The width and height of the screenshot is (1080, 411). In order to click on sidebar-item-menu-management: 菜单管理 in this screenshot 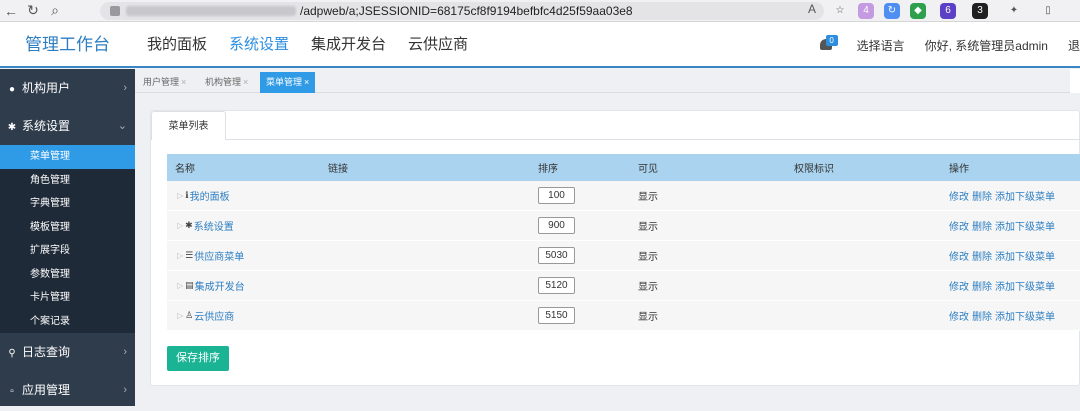, I will do `click(67, 157)`.